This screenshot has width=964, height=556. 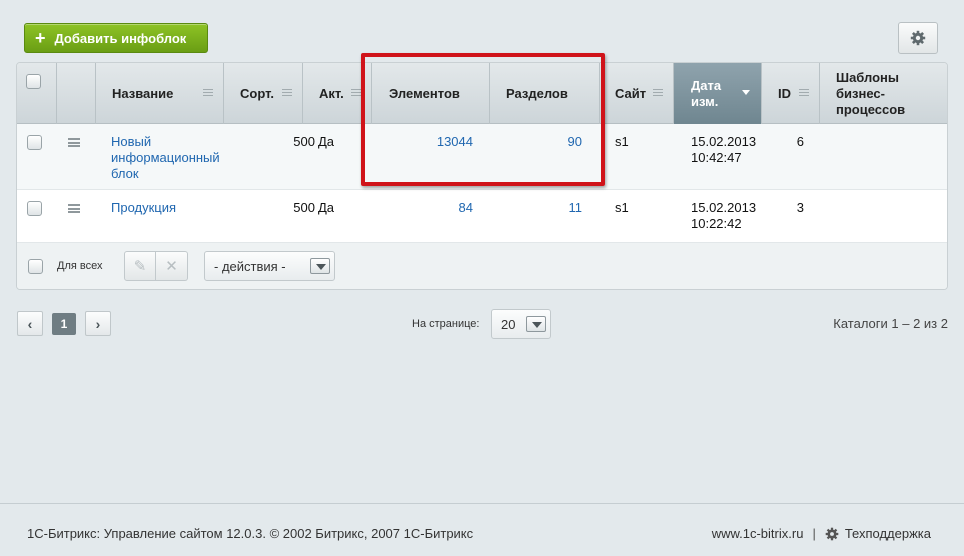 I want to click on add-infoblock-button: + Добавить инфоблок, so click(x=116, y=38).